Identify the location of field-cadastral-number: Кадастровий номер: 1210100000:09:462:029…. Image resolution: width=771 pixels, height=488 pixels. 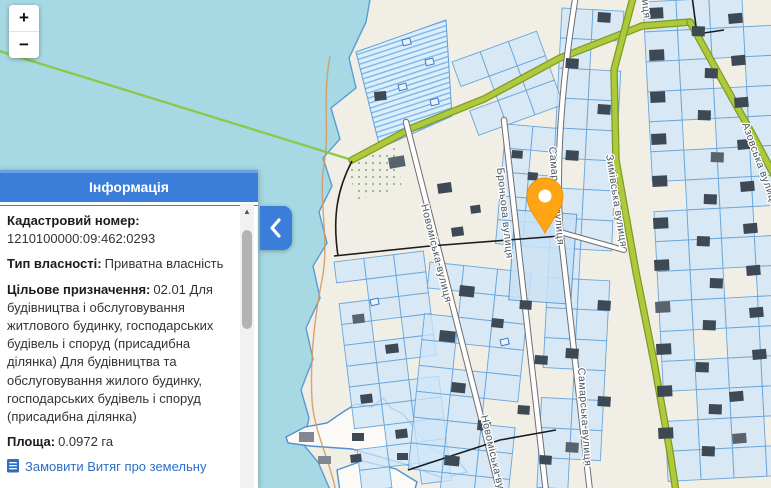
(120, 230).